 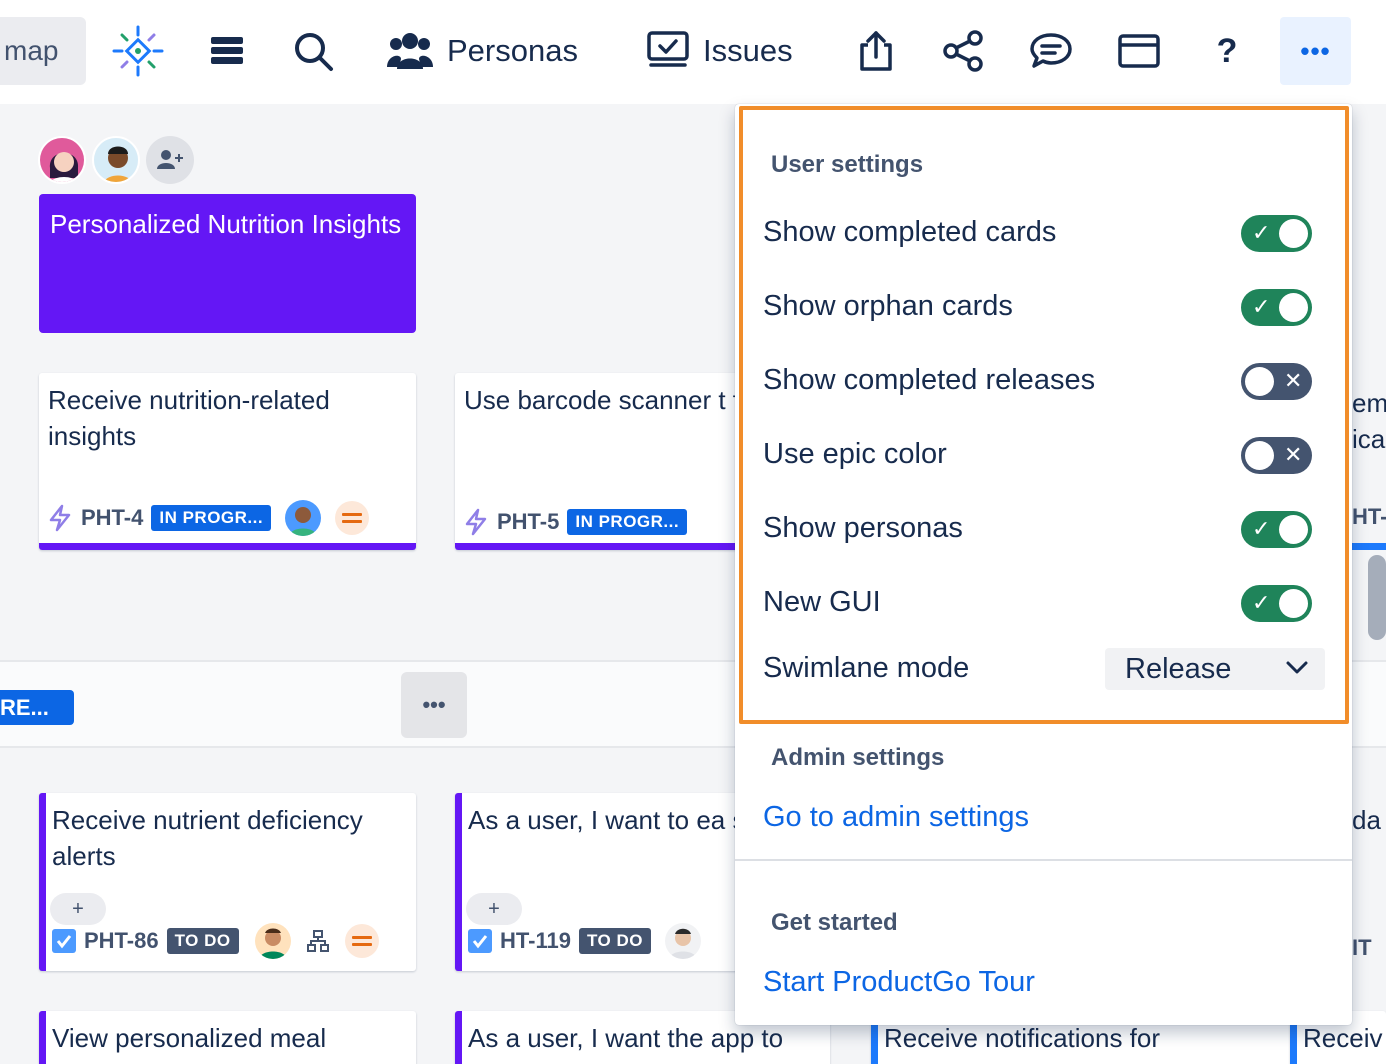 I want to click on go-to-admin-settings-link: Go to admin settings, so click(x=896, y=817).